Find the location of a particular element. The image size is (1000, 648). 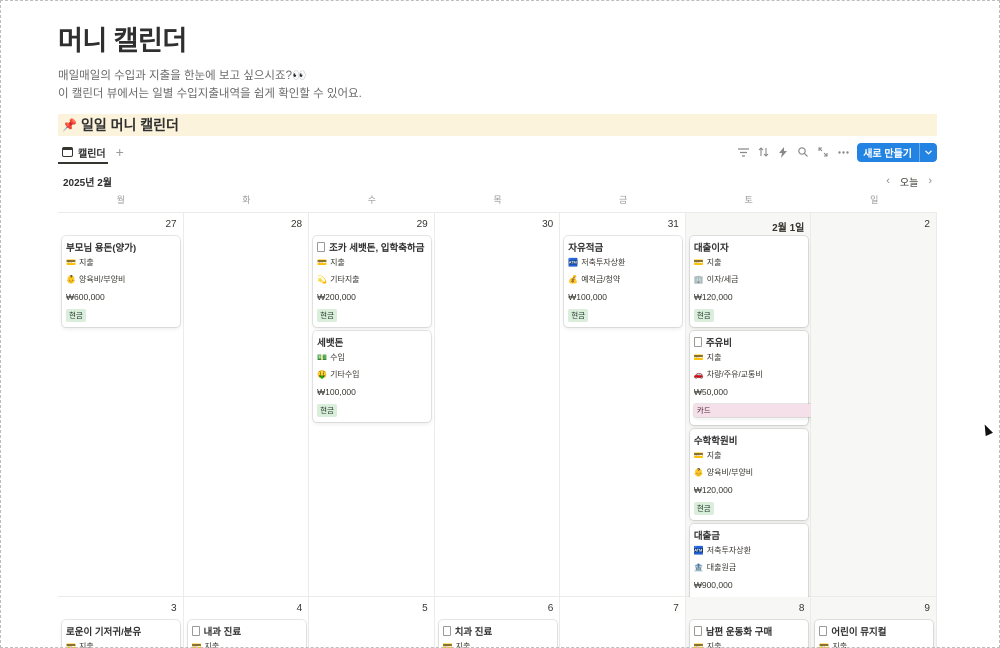

type-property: 🏧 저축투자상환 is located at coordinates (749, 550).